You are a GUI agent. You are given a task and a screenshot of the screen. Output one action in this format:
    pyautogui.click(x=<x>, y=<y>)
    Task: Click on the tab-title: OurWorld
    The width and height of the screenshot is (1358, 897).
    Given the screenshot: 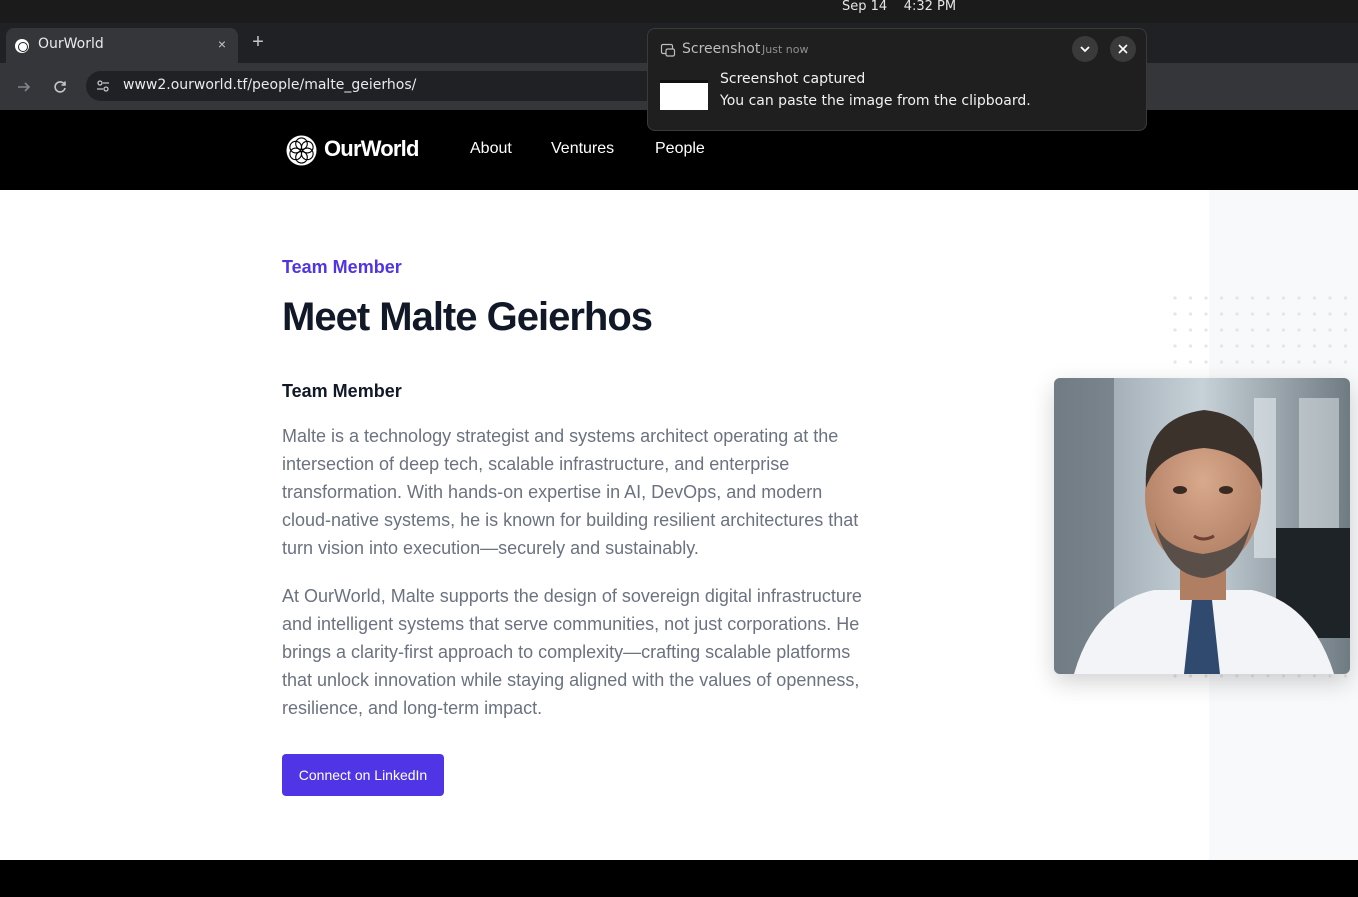 What is the action you would take?
    pyautogui.click(x=71, y=44)
    